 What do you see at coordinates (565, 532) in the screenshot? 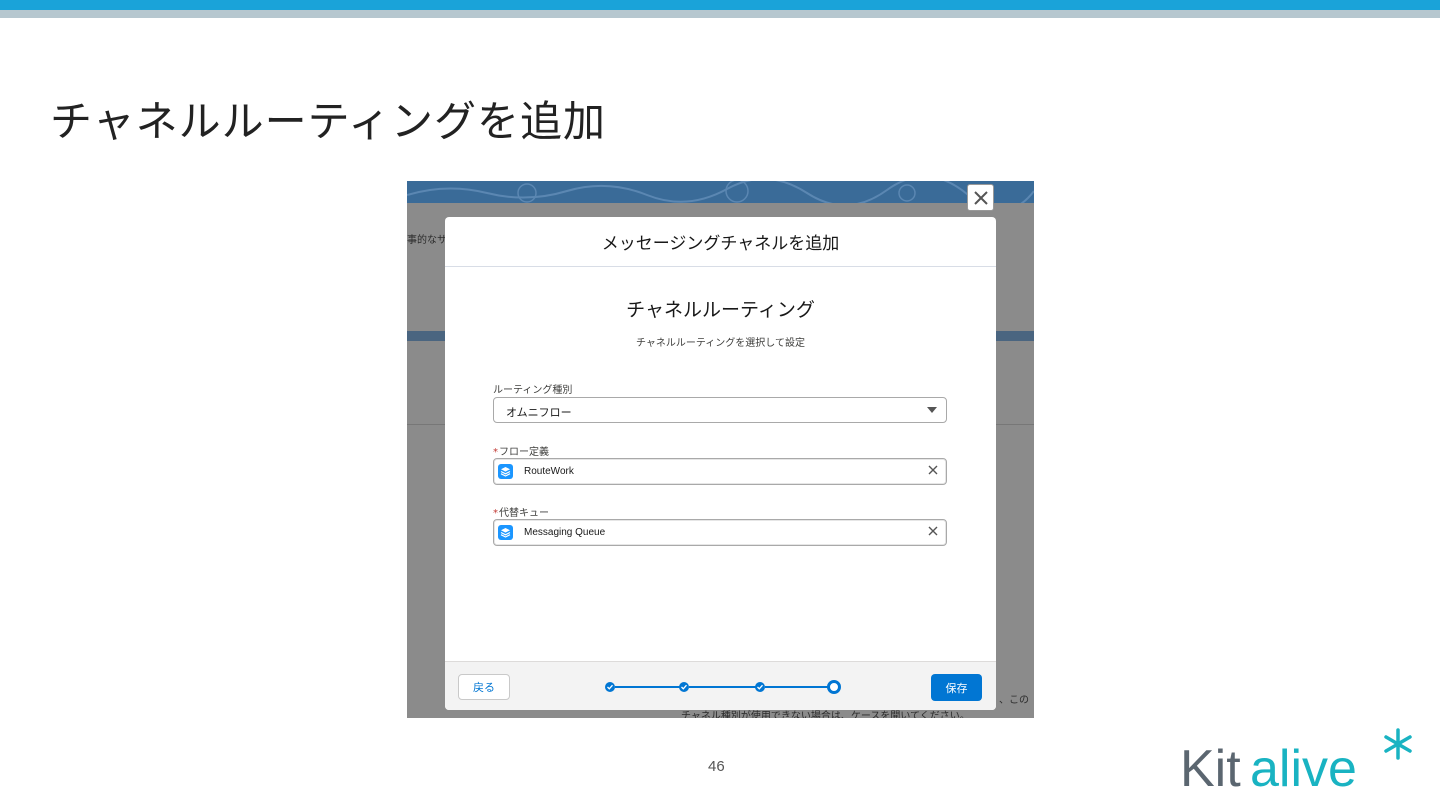
I see `fallback-queue-value: Messaging Queue` at bounding box center [565, 532].